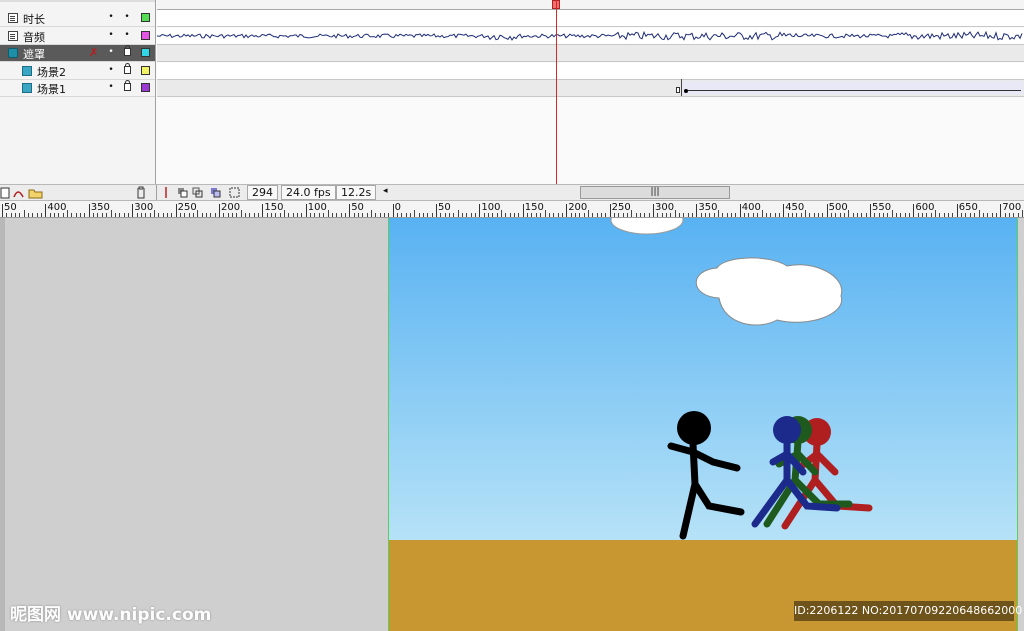 The width and height of the screenshot is (1024, 631). Describe the element at coordinates (385, 191) in the screenshot. I see `scroll-left-arrow-icon: ◂` at that location.